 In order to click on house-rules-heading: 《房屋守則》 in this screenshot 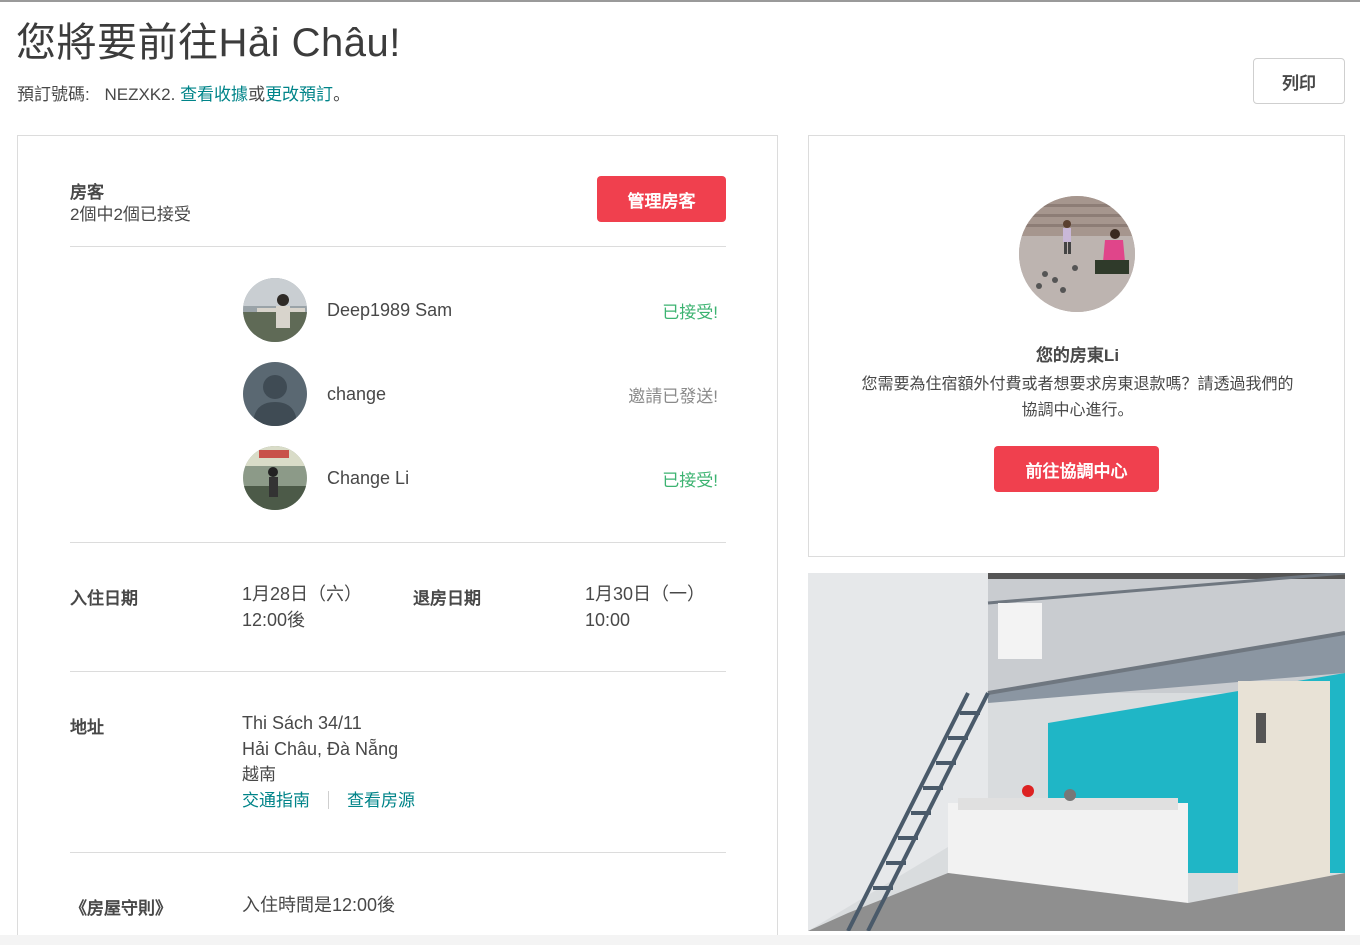, I will do `click(121, 906)`.